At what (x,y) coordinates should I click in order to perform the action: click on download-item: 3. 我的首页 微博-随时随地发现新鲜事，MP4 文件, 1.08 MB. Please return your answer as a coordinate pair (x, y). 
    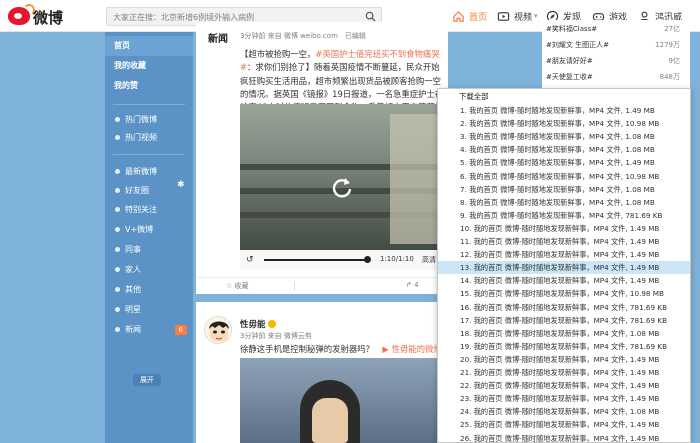
    Looking at the image, I should click on (564, 136).